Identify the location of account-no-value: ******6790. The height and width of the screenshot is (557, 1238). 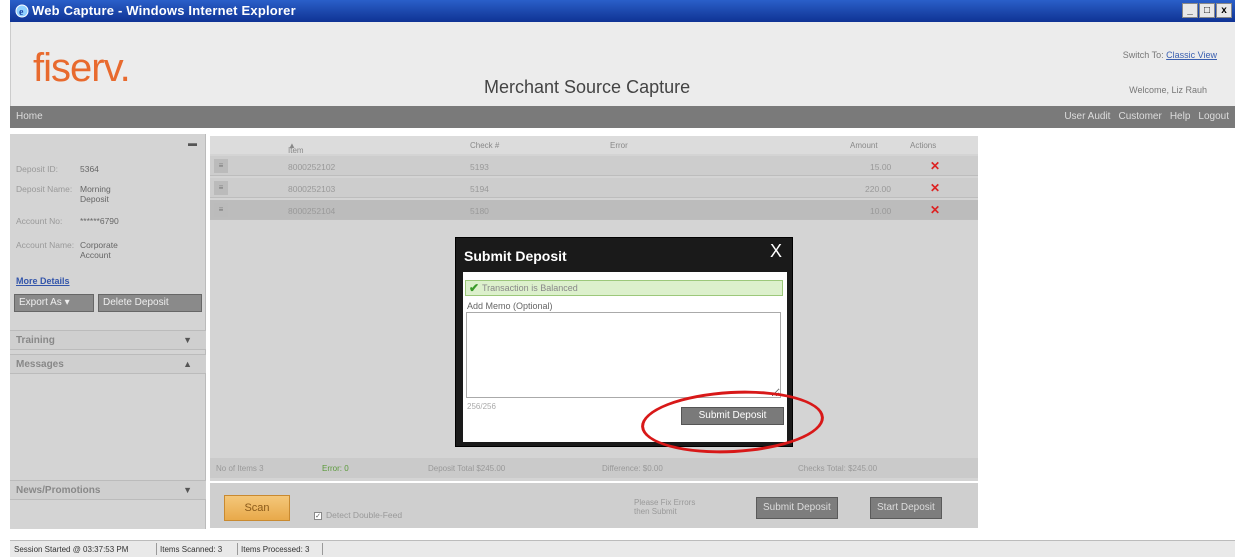
(99, 221).